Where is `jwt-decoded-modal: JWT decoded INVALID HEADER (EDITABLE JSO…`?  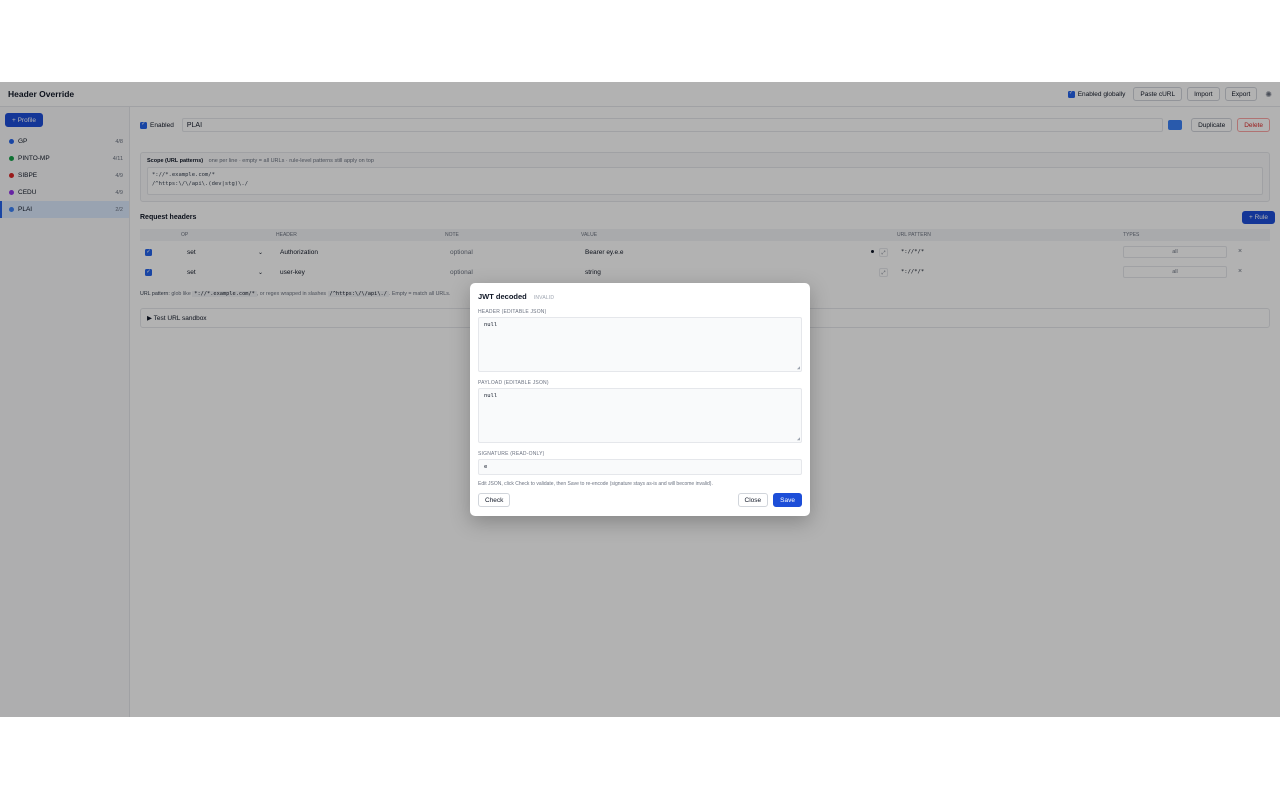 jwt-decoded-modal: JWT decoded INVALID HEADER (EDITABLE JSO… is located at coordinates (640, 399).